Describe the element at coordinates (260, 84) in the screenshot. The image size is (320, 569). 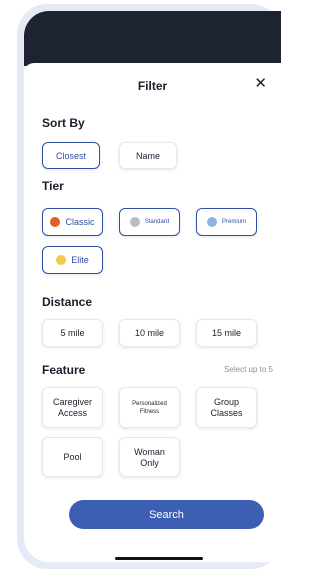
I see `close-icon: ✕` at that location.